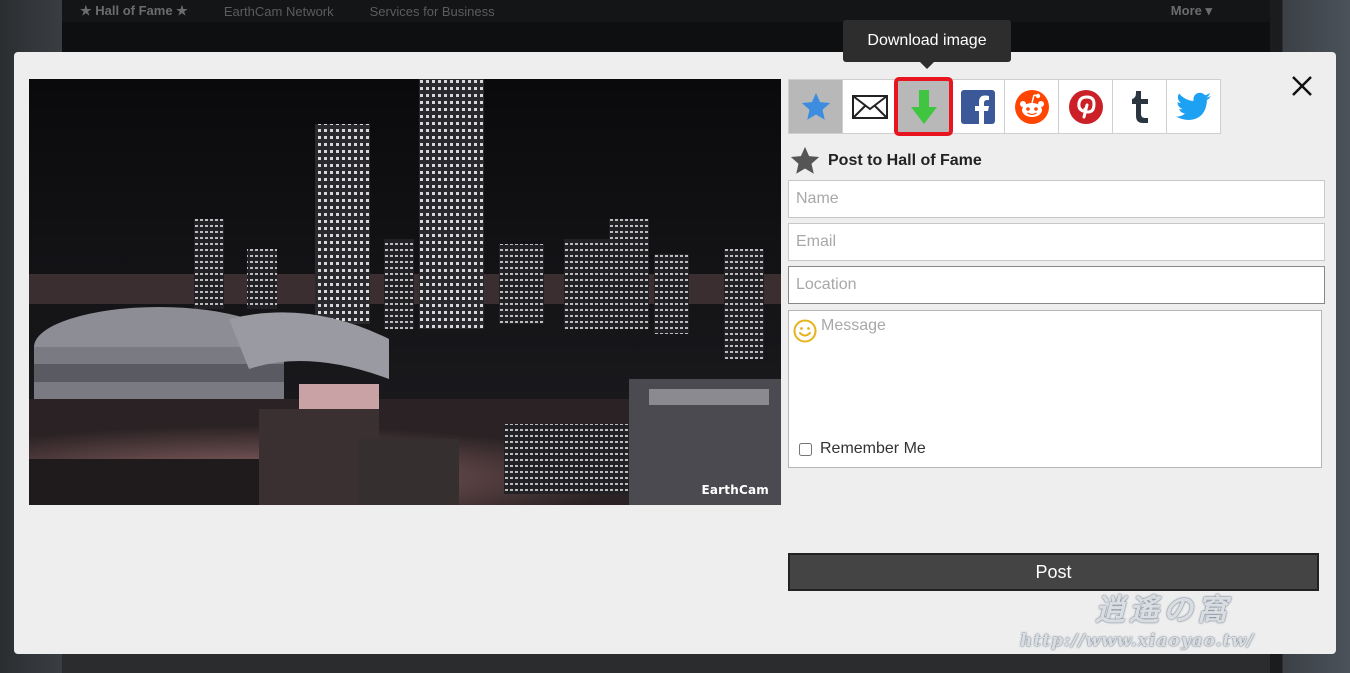  What do you see at coordinates (1056, 242) in the screenshot?
I see `email-field` at bounding box center [1056, 242].